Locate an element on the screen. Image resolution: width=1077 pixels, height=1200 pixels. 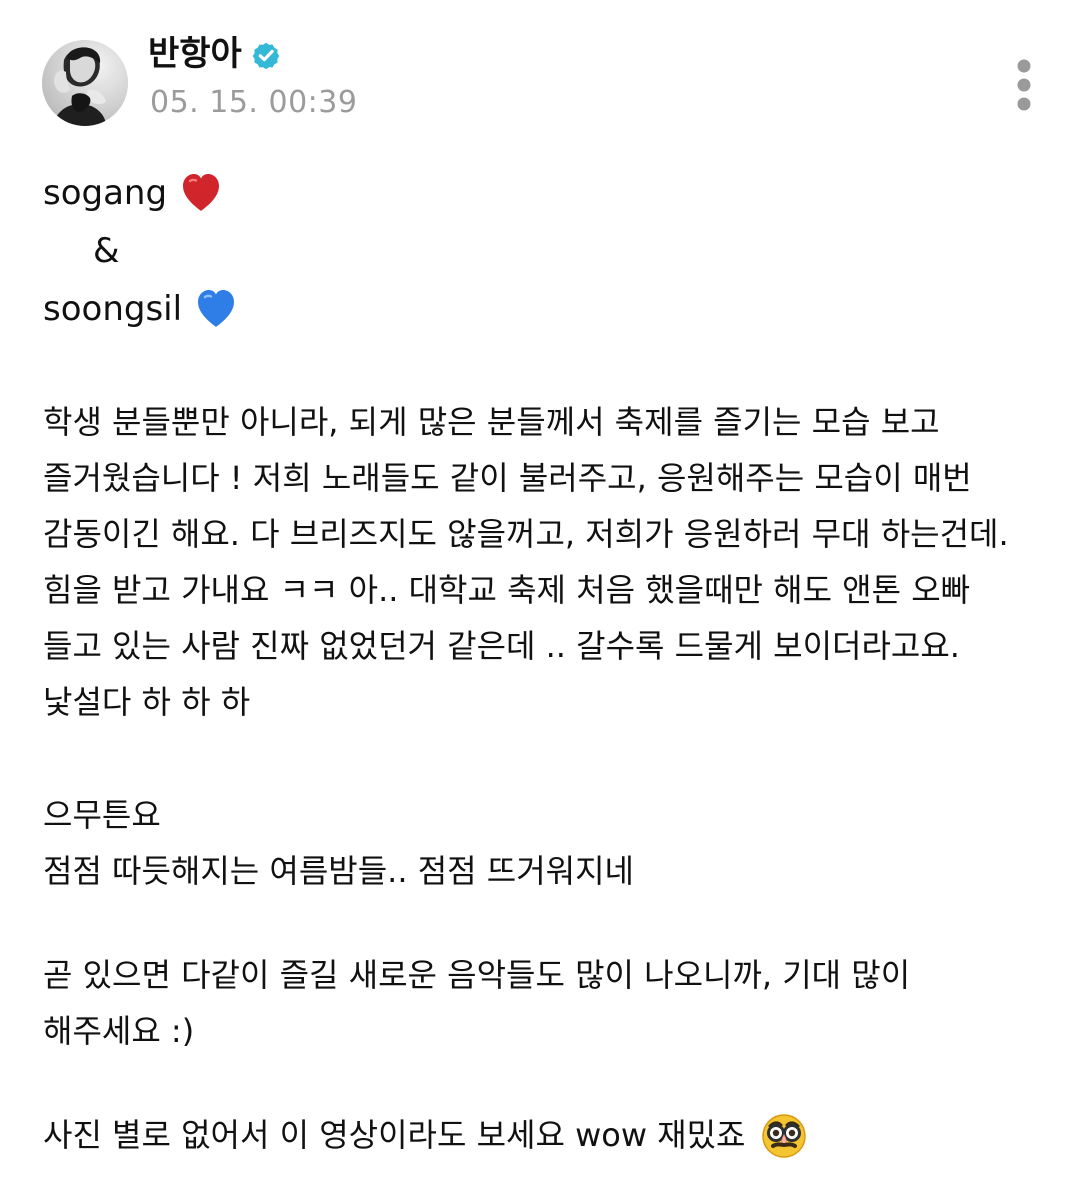
author-row: 반항아 is located at coordinates (214, 54).